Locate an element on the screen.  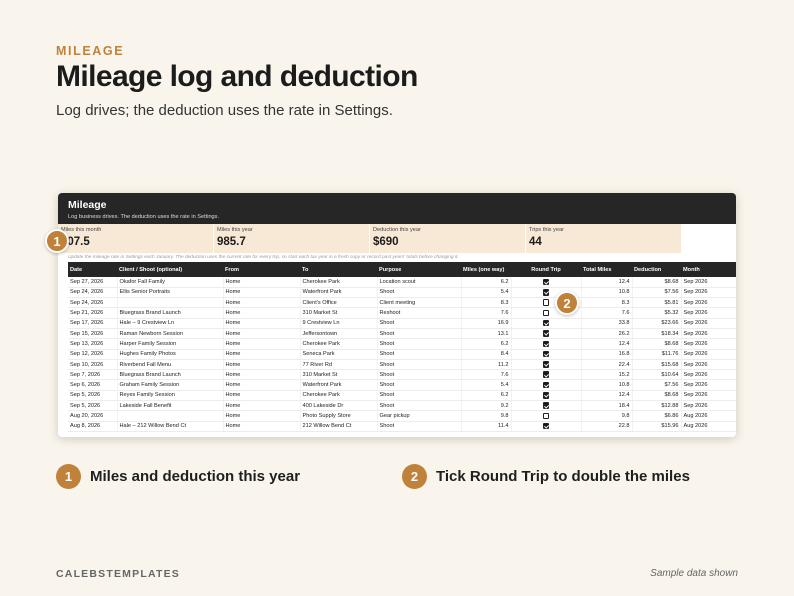
col-date: Date is located at coordinates (92, 269).